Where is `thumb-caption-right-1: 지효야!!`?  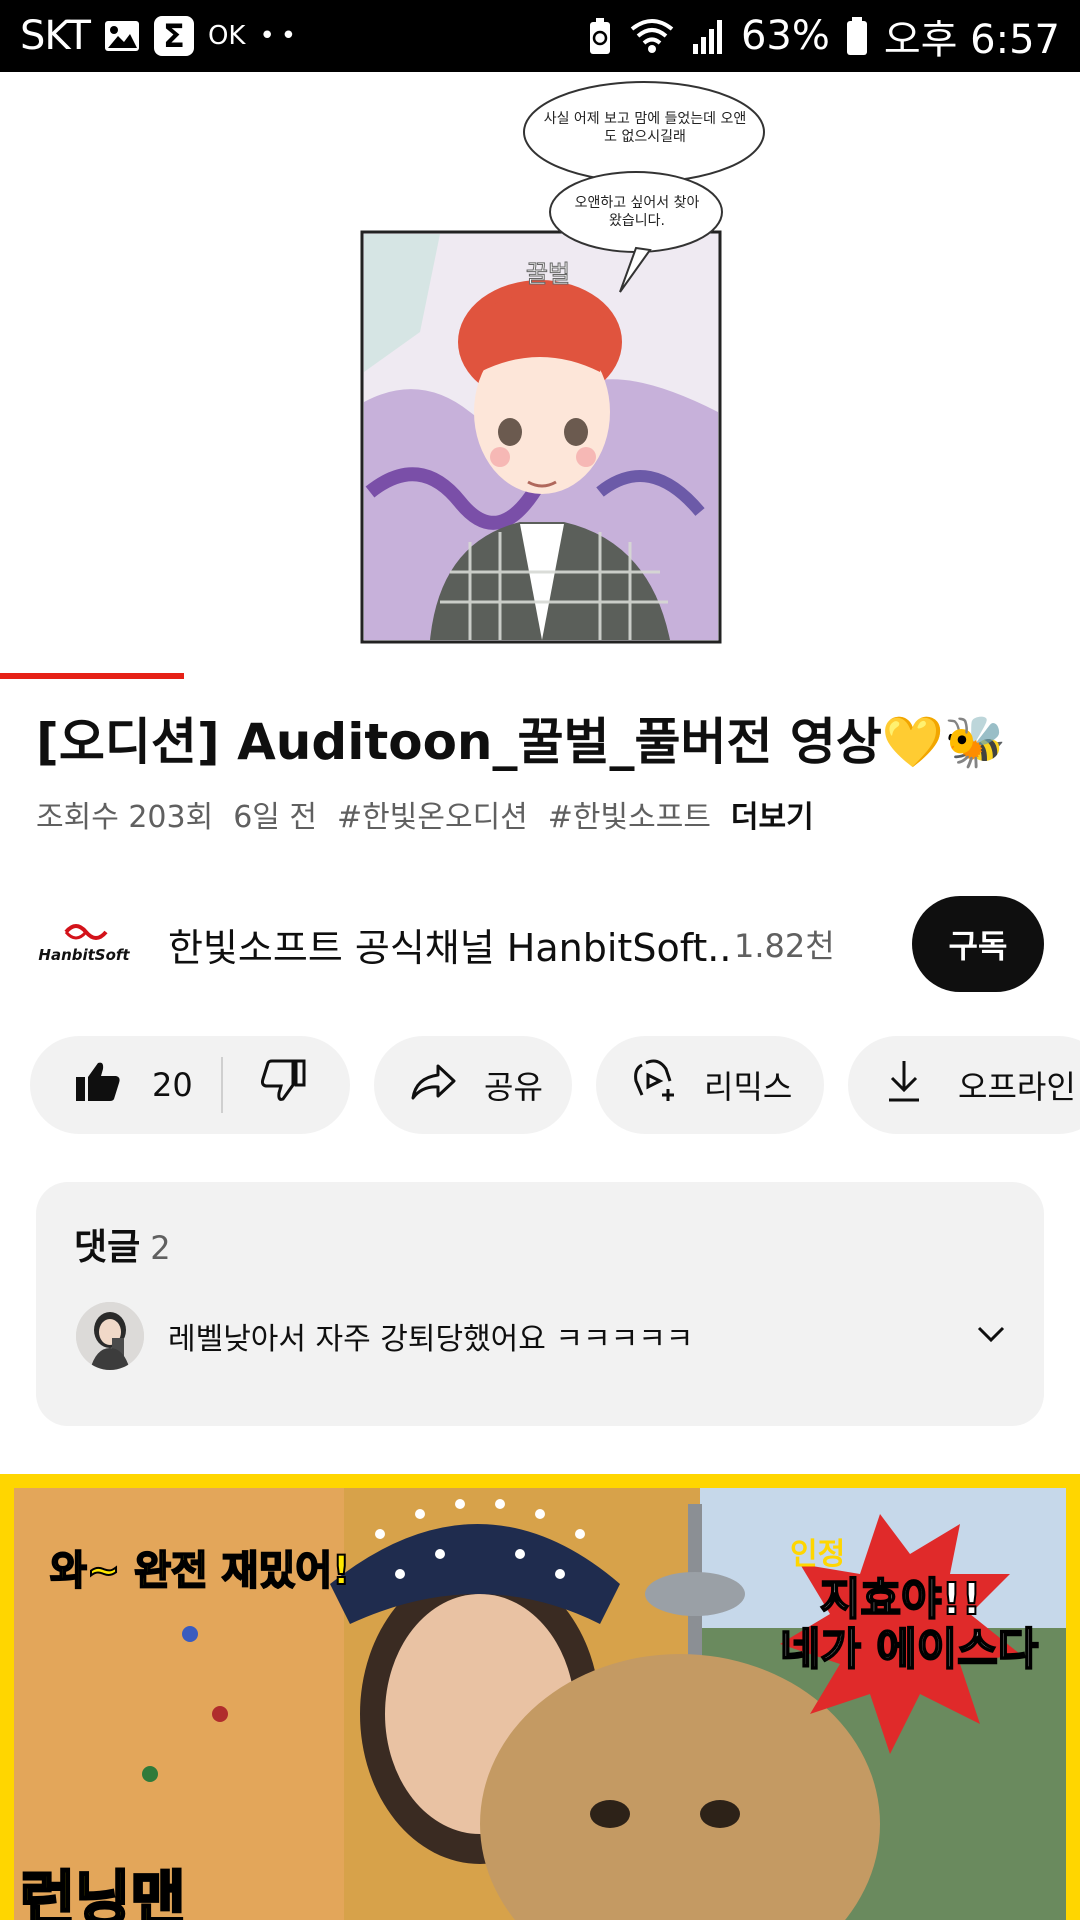
thumb-caption-right-1: 지효야!! is located at coordinates (901, 1599).